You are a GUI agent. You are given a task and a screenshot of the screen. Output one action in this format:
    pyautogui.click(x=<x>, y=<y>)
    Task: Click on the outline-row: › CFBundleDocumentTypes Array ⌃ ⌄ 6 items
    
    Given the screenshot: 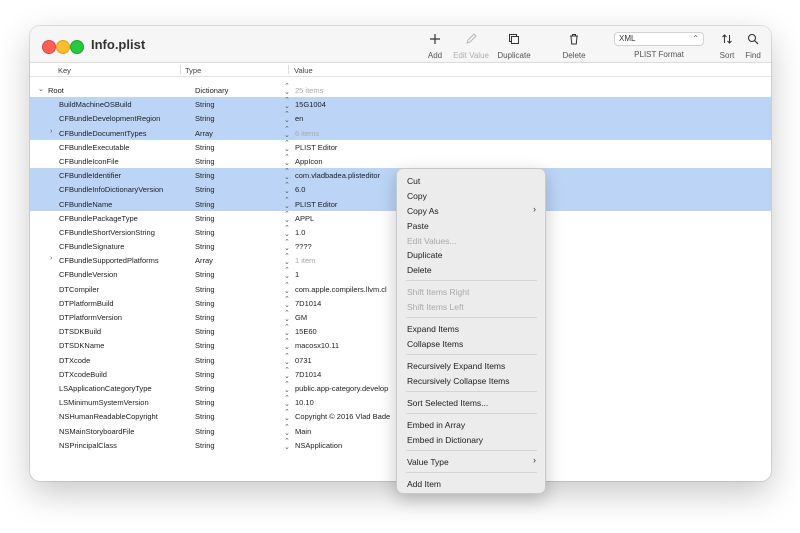 What is the action you would take?
    pyautogui.click(x=400, y=132)
    